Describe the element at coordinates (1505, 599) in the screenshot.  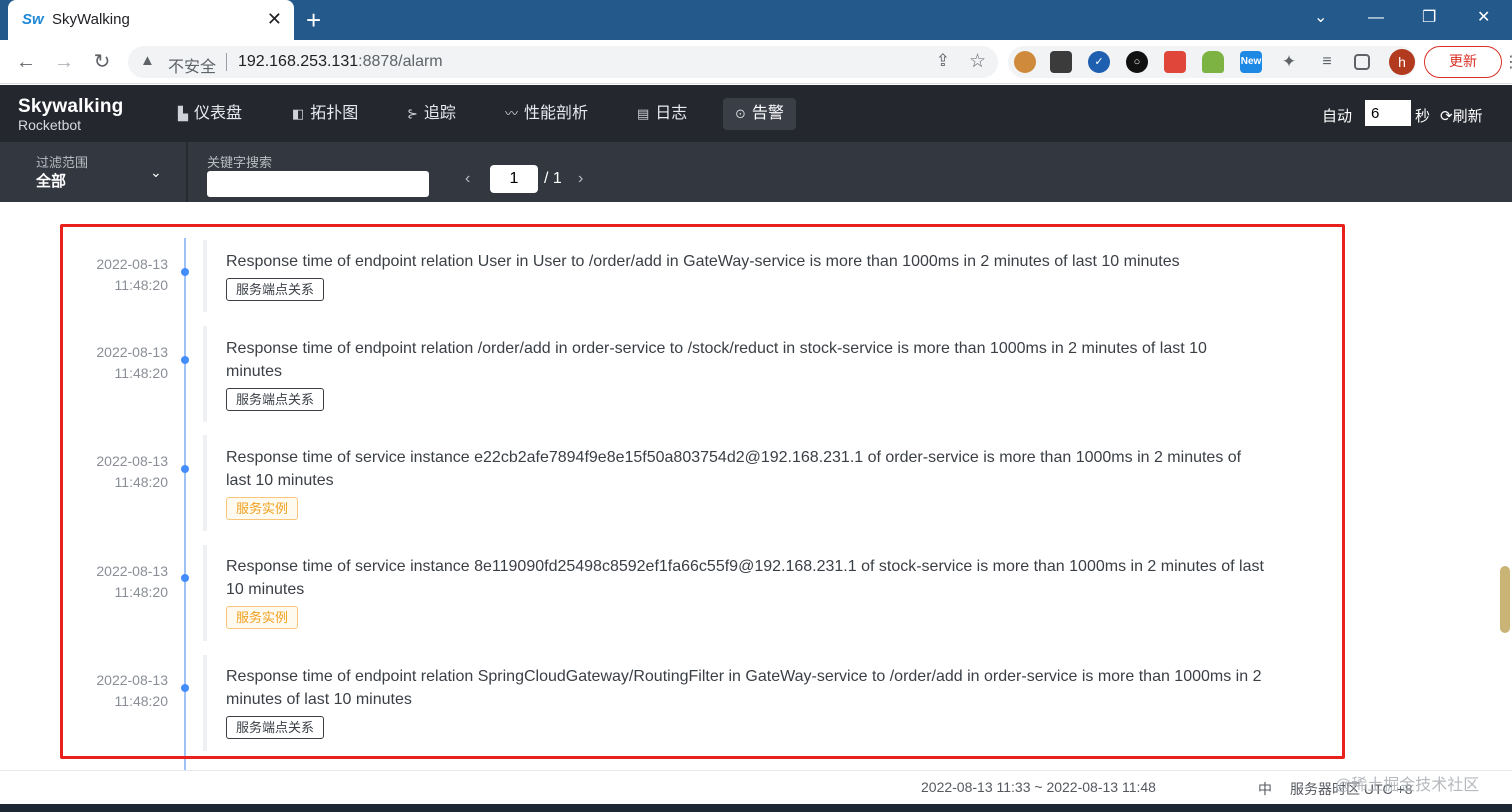
I see `scrollbar-thumb` at that location.